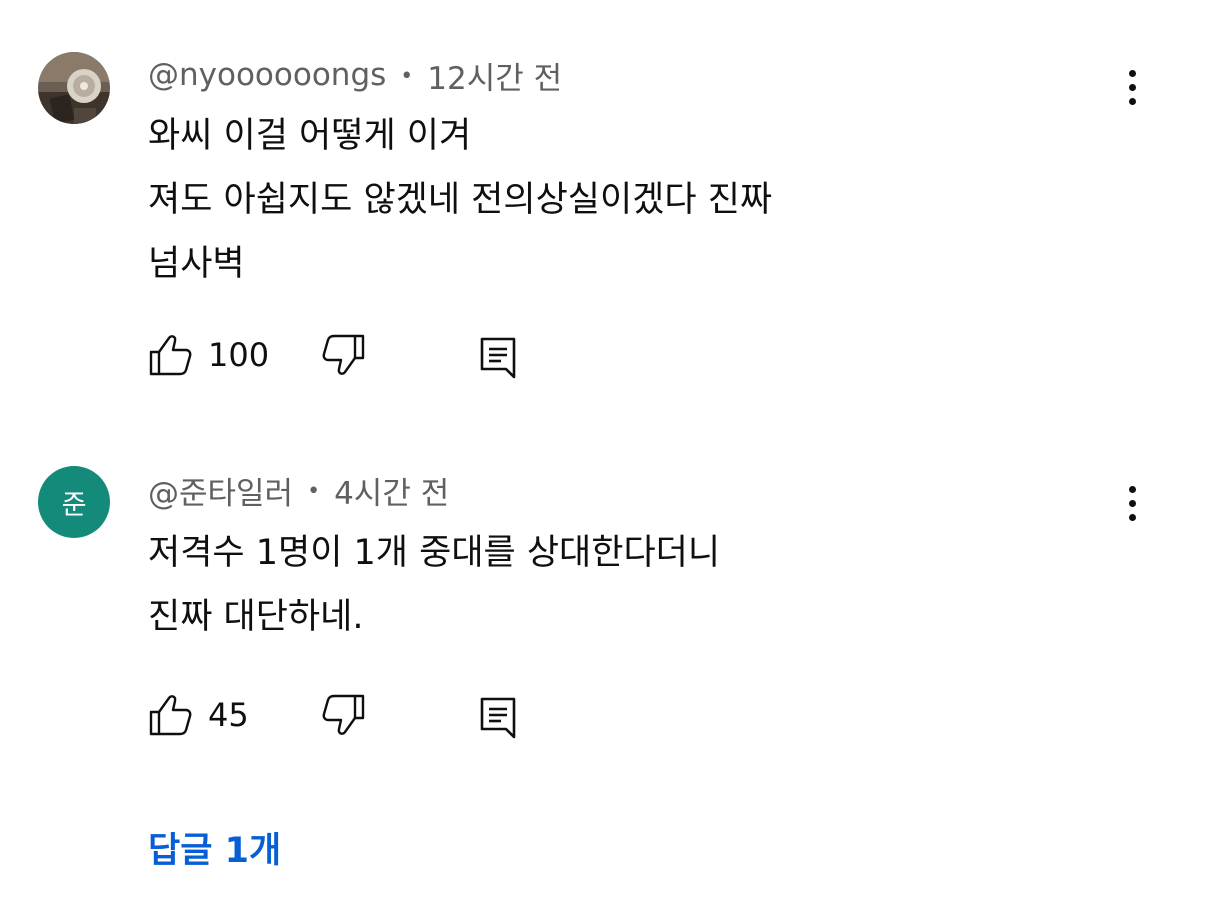 The width and height of the screenshot is (1206, 918). I want to click on comment-actions: 45, so click(358, 715).